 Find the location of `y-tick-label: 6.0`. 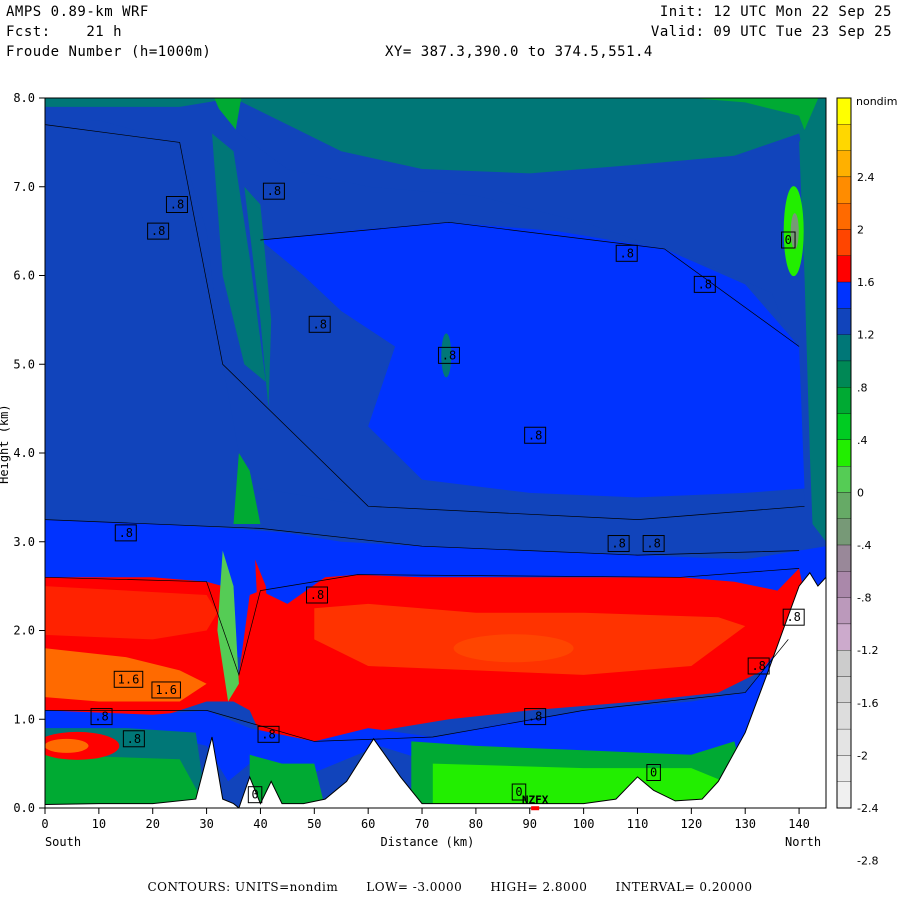

y-tick-label: 6.0 is located at coordinates (24, 276).